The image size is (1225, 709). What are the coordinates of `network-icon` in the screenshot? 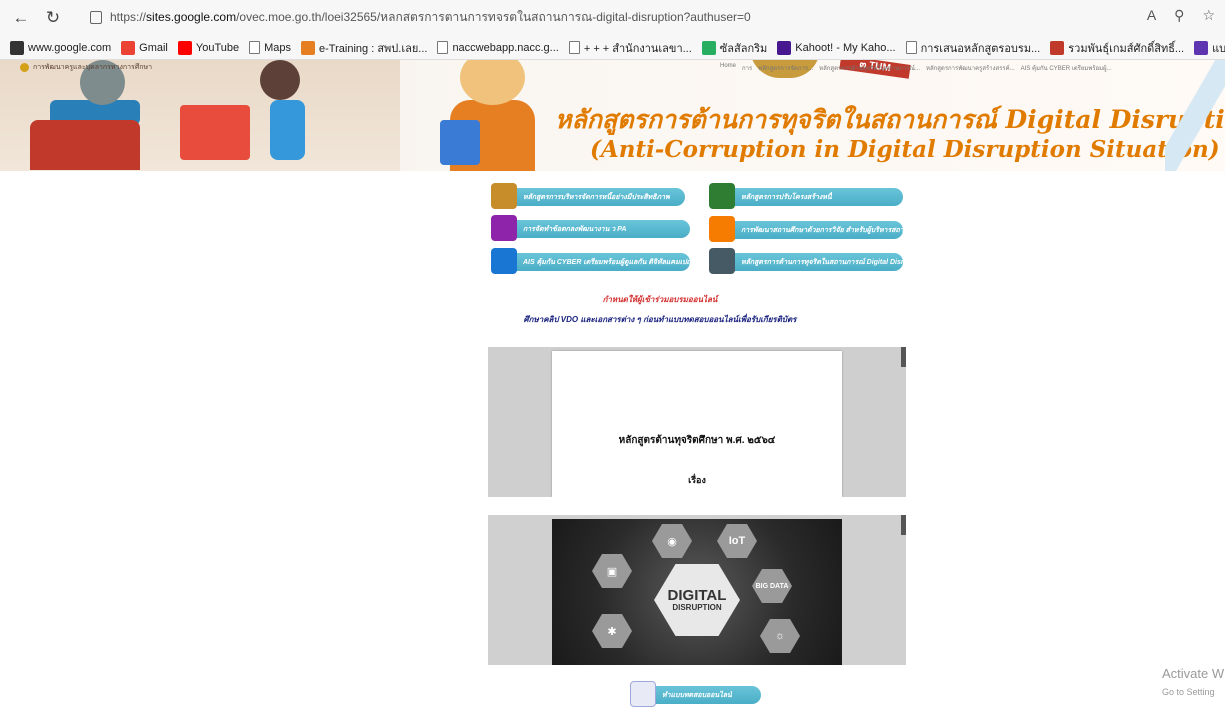 It's located at (722, 261).